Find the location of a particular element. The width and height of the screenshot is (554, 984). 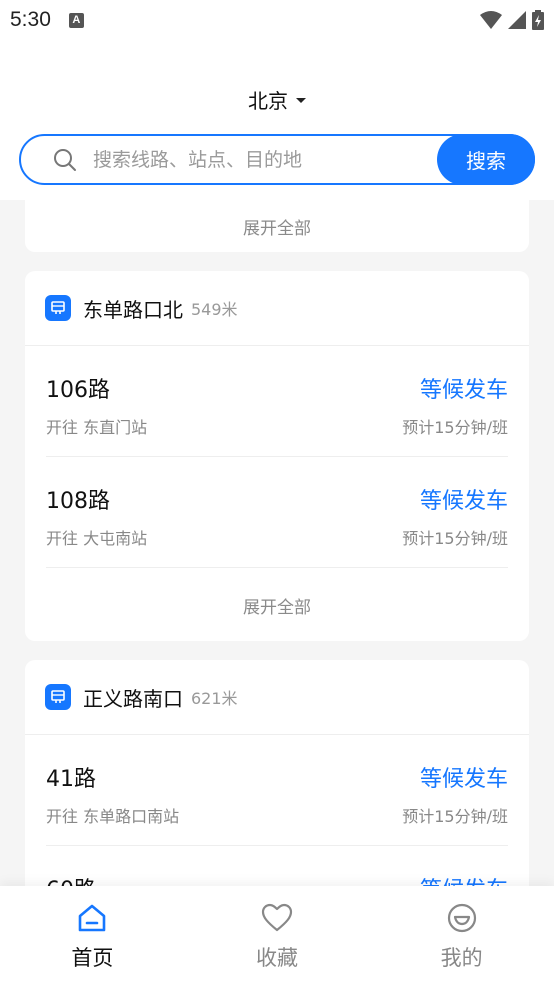

stop-distance: 549米 is located at coordinates (214, 309).